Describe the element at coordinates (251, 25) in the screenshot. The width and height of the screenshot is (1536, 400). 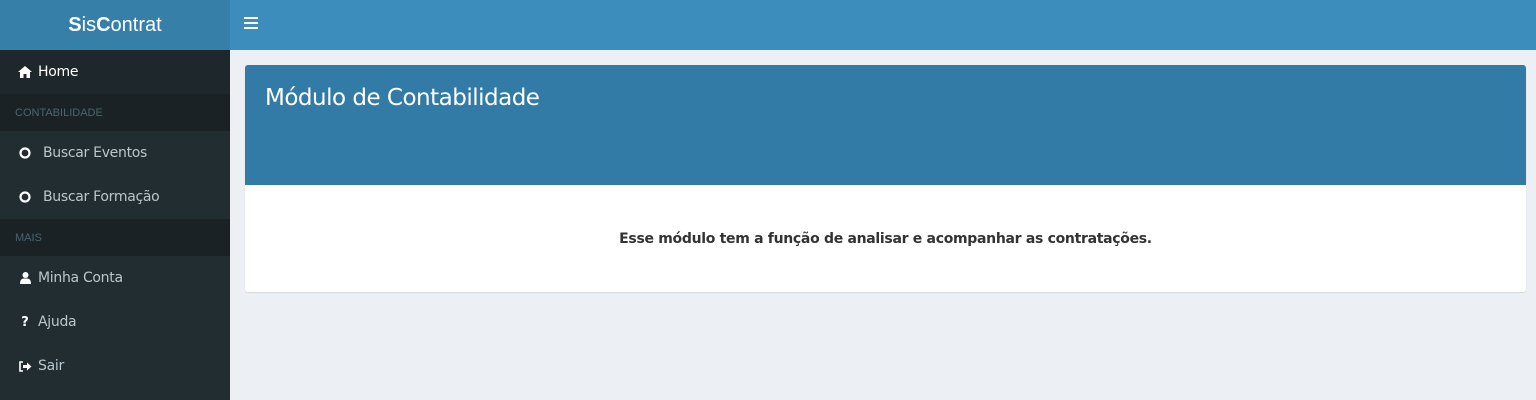
I see `sidebar-toggle-icon` at that location.